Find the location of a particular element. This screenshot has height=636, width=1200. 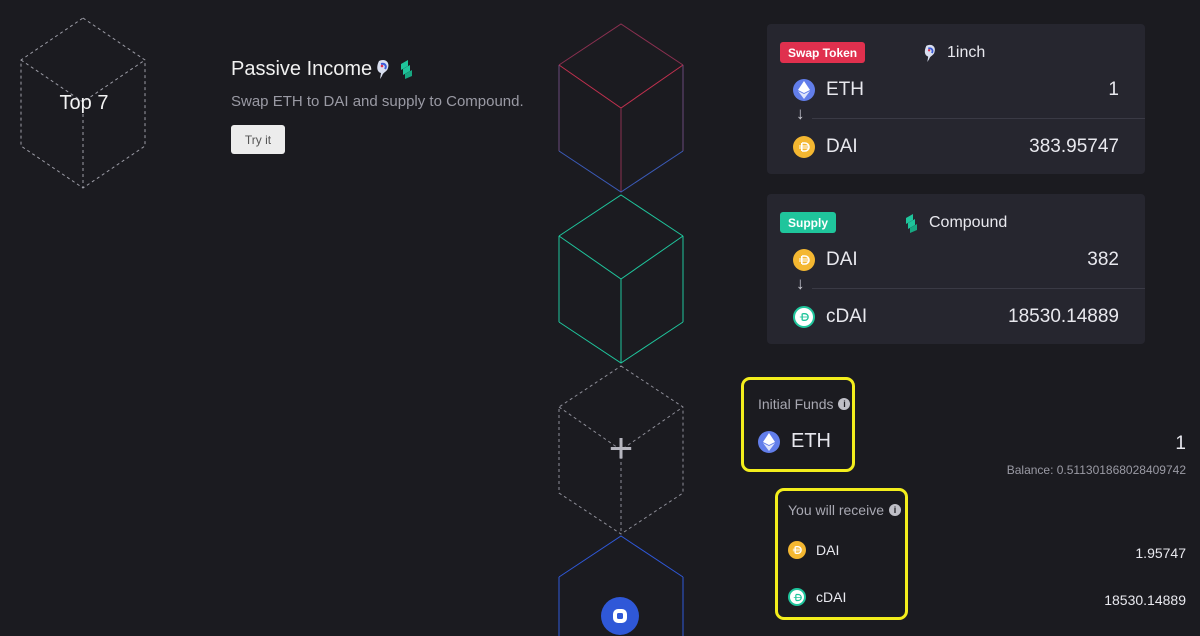

swap-token-card: Swap Token 1inch ETH 1 ↓ DAI 383.95747 is located at coordinates (956, 99).